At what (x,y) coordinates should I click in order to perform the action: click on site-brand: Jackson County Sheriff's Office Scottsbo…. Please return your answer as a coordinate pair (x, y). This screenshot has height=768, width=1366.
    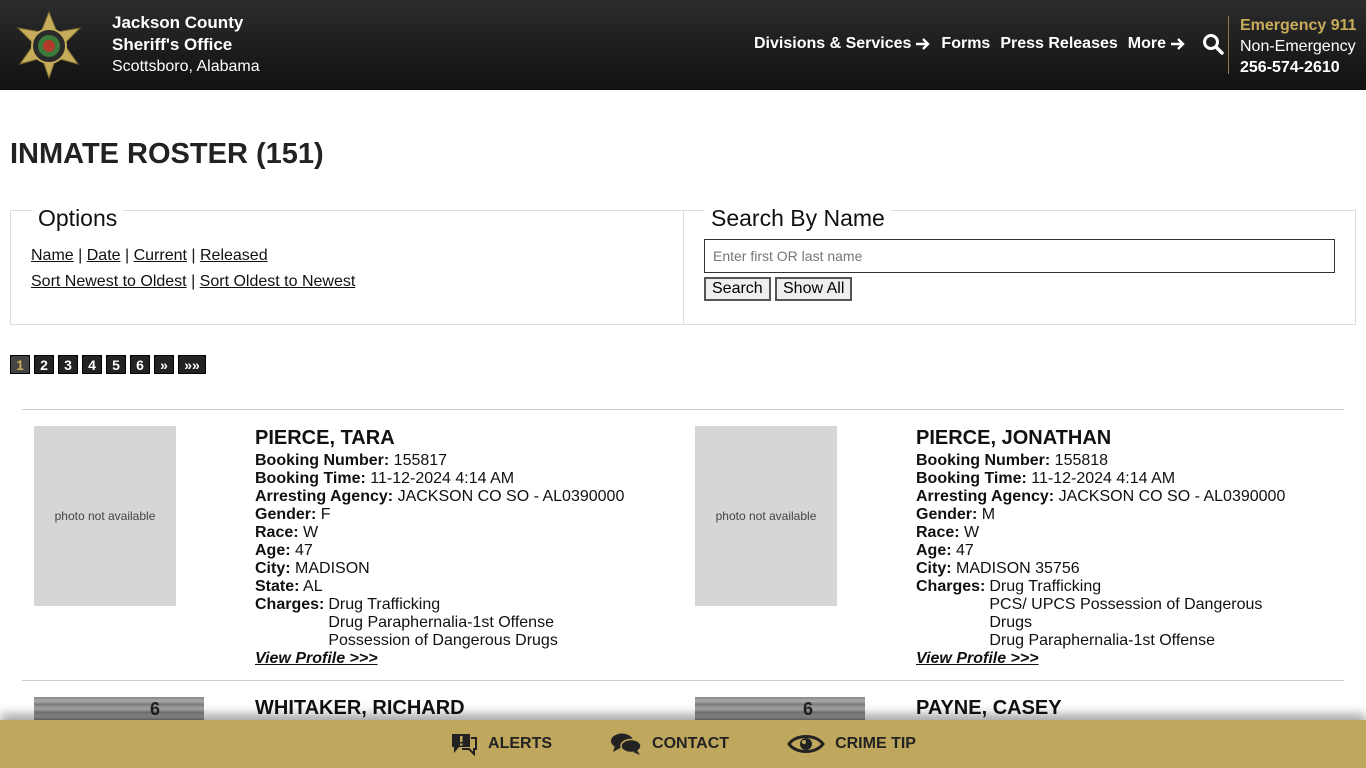
    Looking at the image, I should click on (186, 45).